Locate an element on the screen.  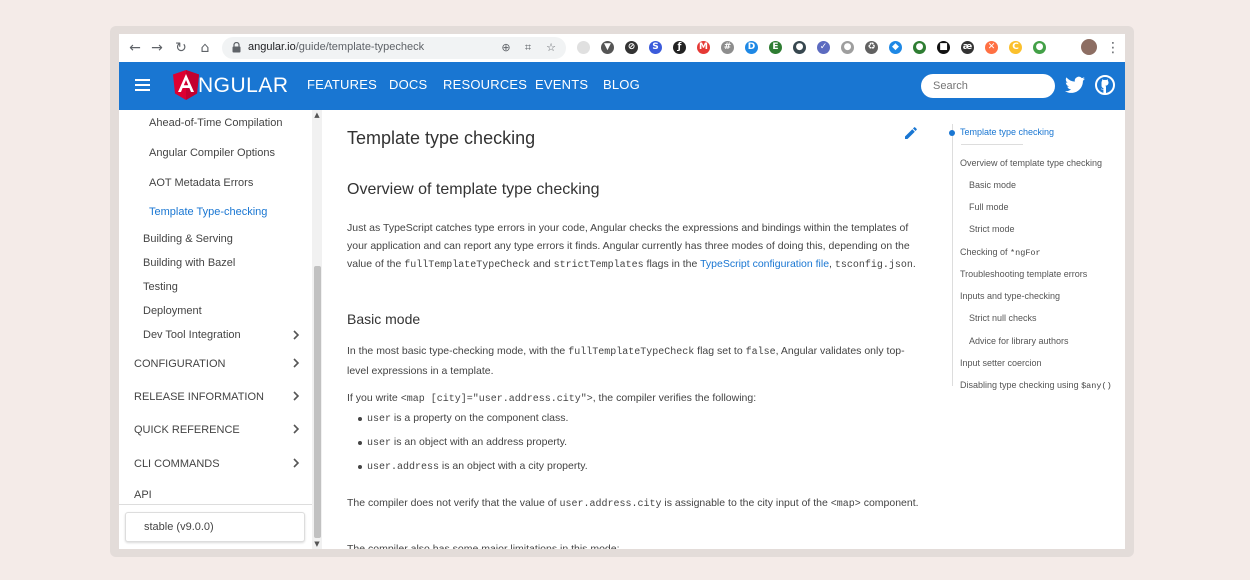
brand-wordmark: NGULAR is located at coordinates (243, 86).